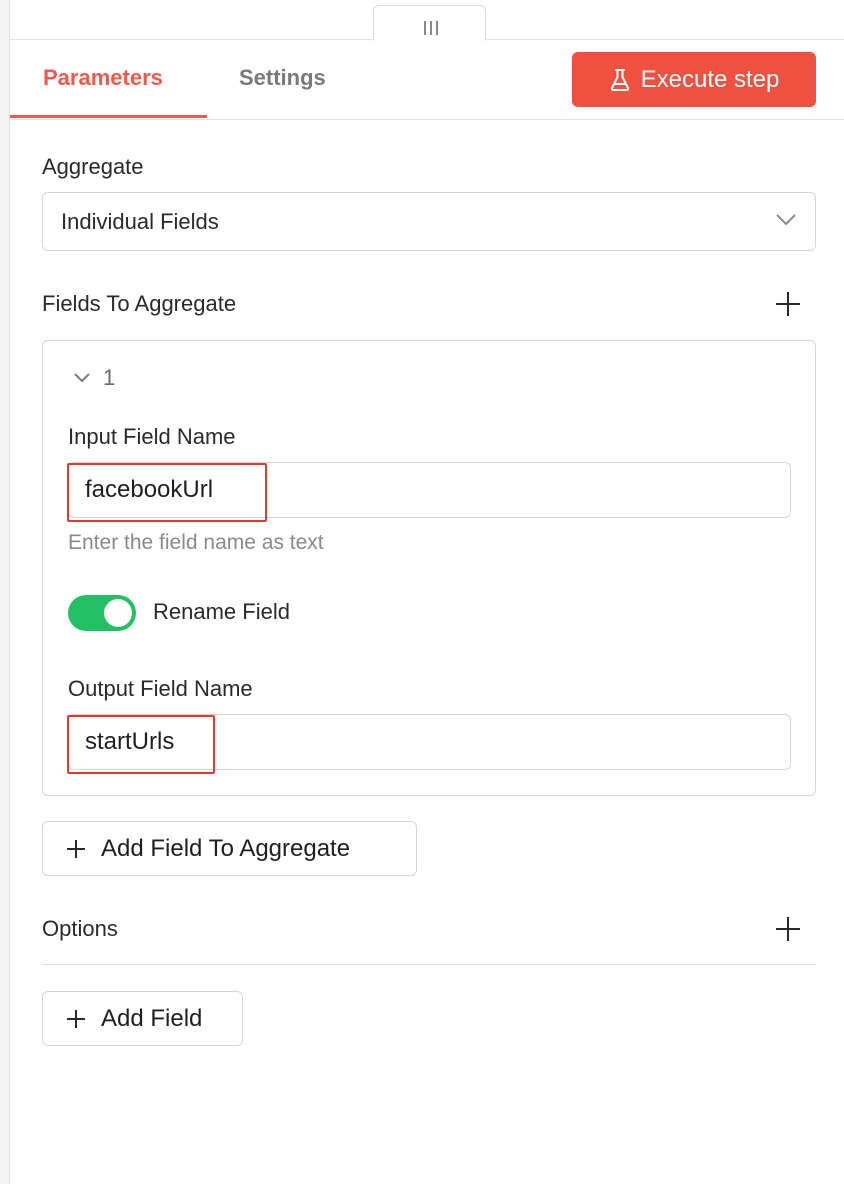  What do you see at coordinates (109, 377) in the screenshot?
I see `item-index: 1` at bounding box center [109, 377].